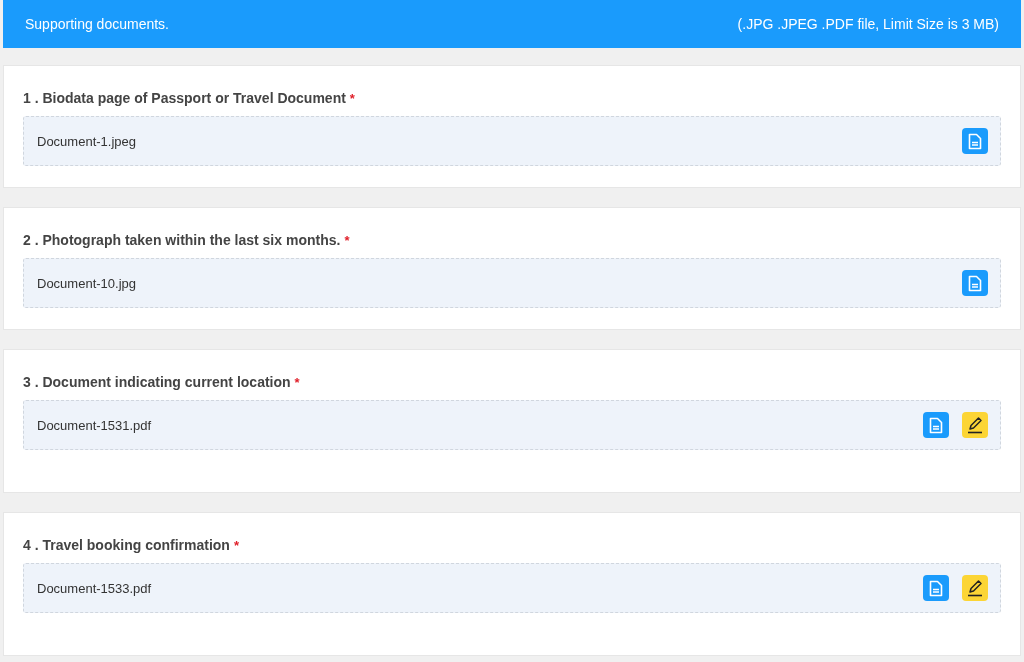 This screenshot has width=1024, height=662. I want to click on file-limit-note: (.JPG .JPEG .PDF file, Limit Size is 3 MB), so click(868, 24).